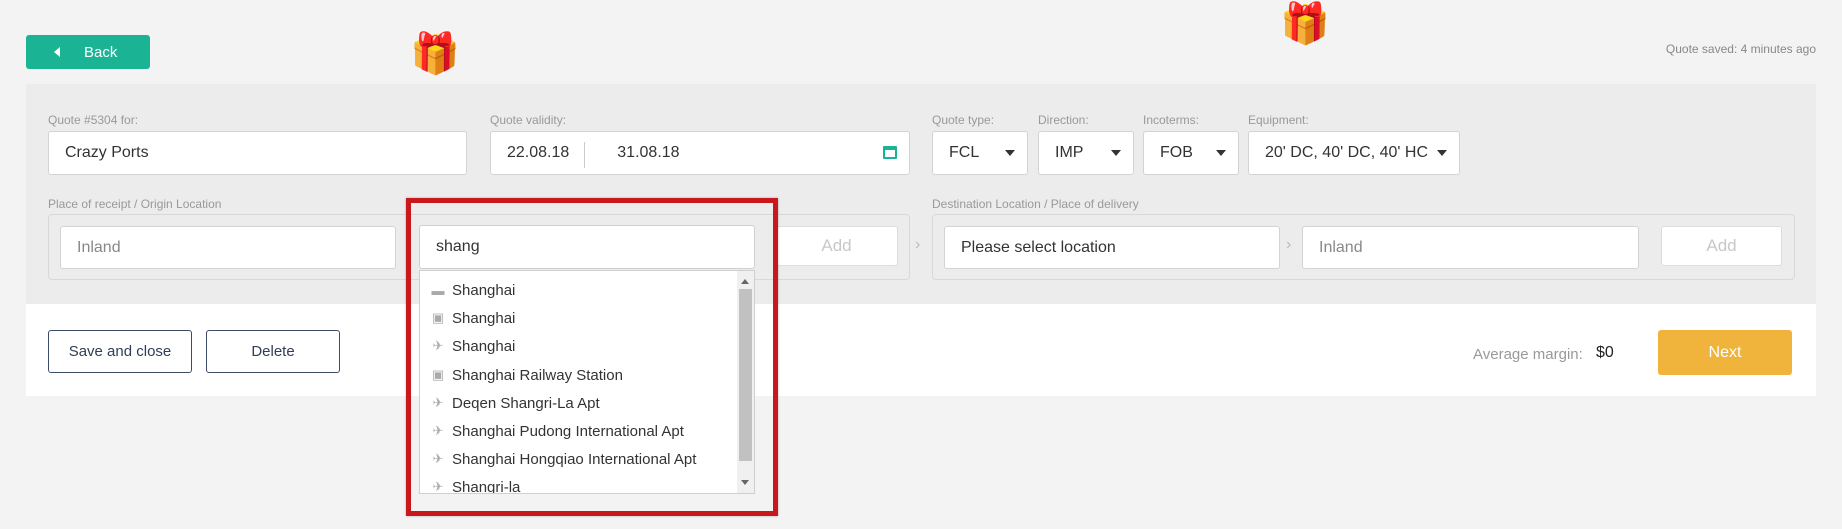 This screenshot has width=1842, height=529. Describe the element at coordinates (1171, 120) in the screenshot. I see `incoterms-label: Incoterms:` at that location.